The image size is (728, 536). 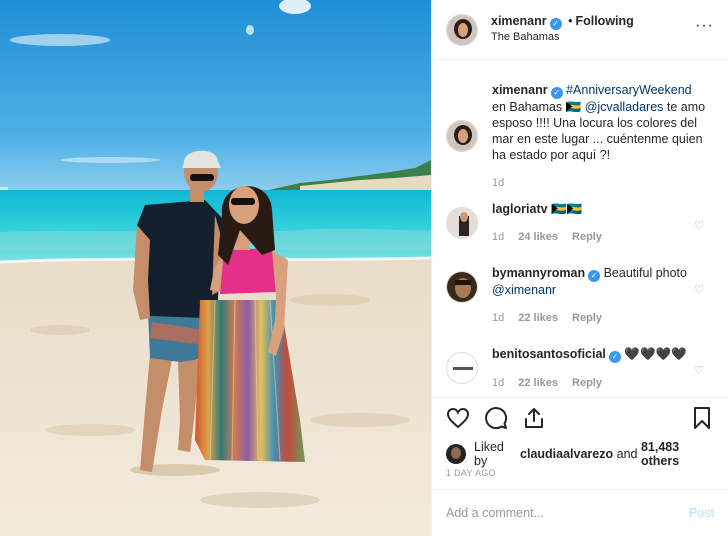 I want to click on share-icon, so click(x=534, y=419).